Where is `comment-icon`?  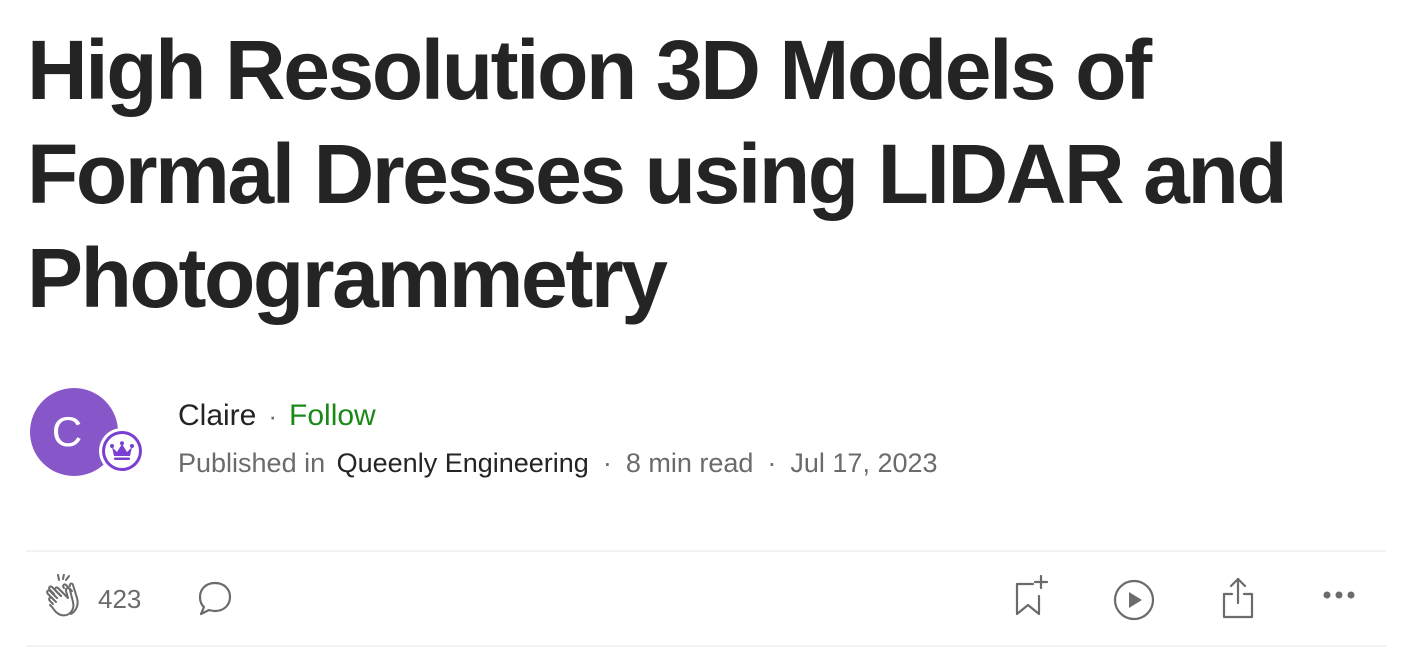 comment-icon is located at coordinates (215, 598).